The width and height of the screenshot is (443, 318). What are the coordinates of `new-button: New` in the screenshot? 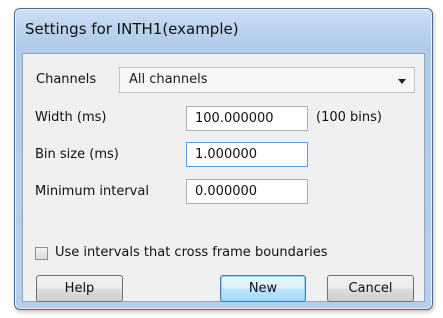 It's located at (263, 288).